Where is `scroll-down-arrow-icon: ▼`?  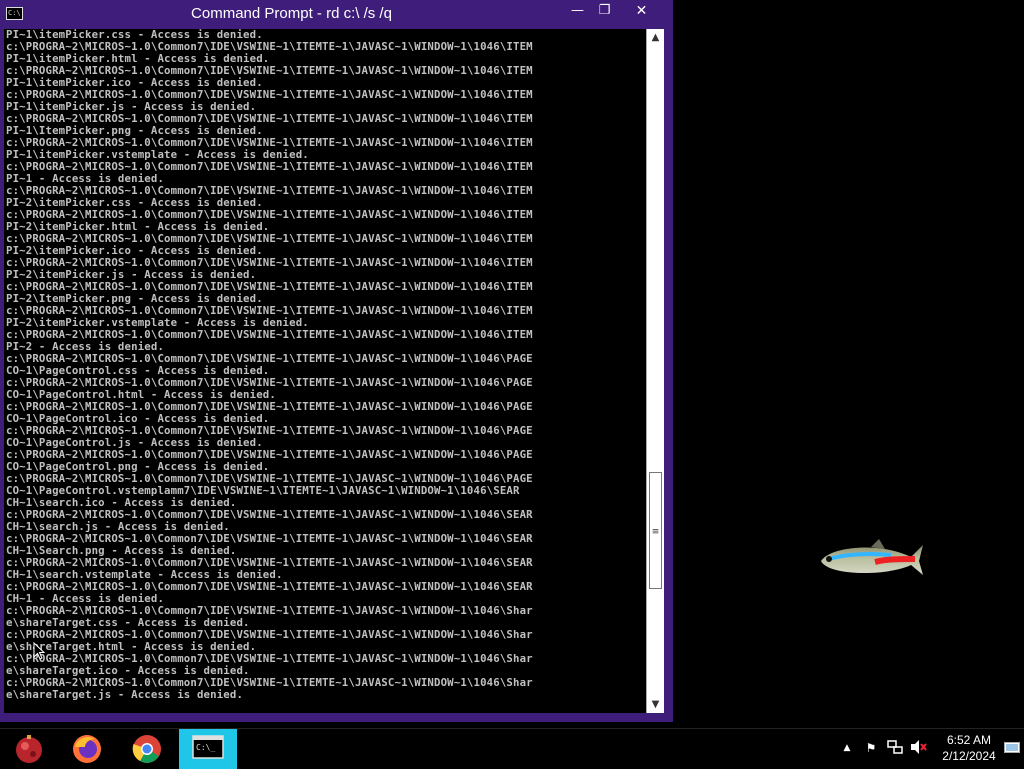 scroll-down-arrow-icon: ▼ is located at coordinates (655, 704).